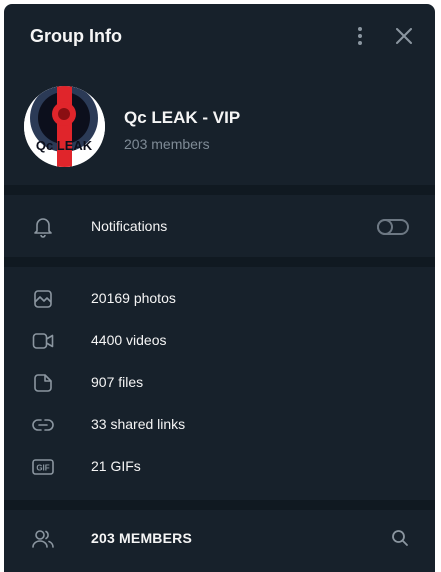  I want to click on group-members-count: 203 members, so click(167, 144).